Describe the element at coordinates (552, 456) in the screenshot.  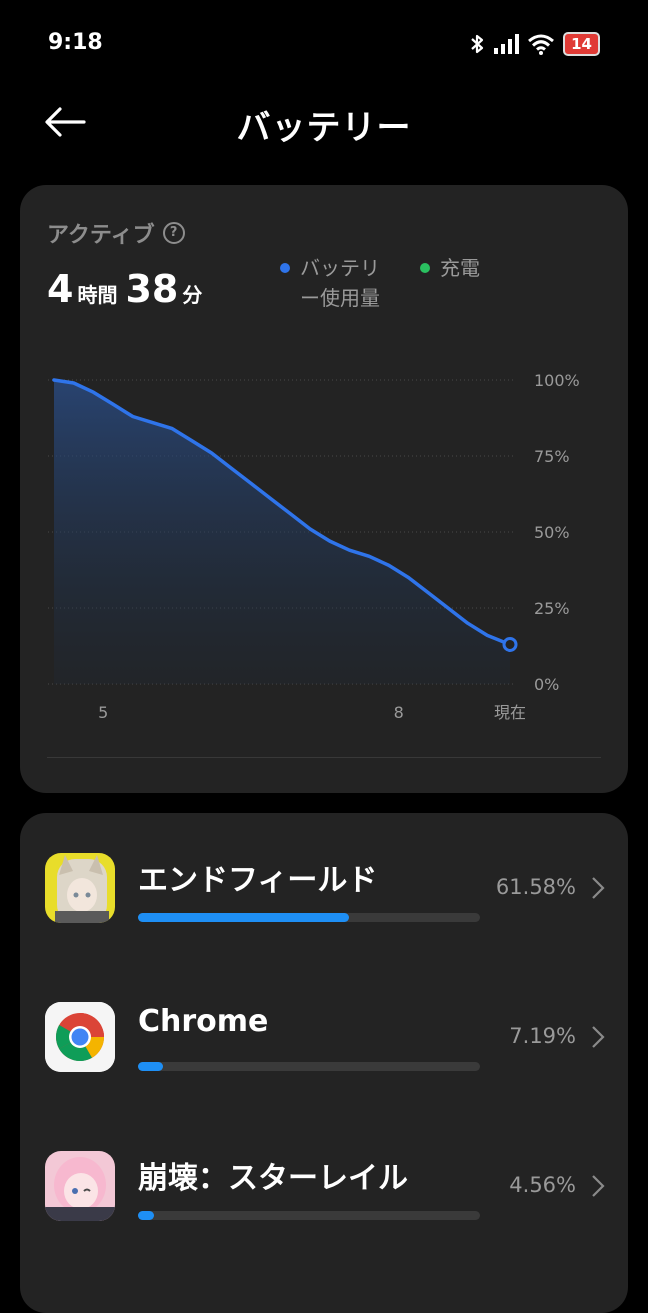
I see `y-tick-label: 75%` at that location.